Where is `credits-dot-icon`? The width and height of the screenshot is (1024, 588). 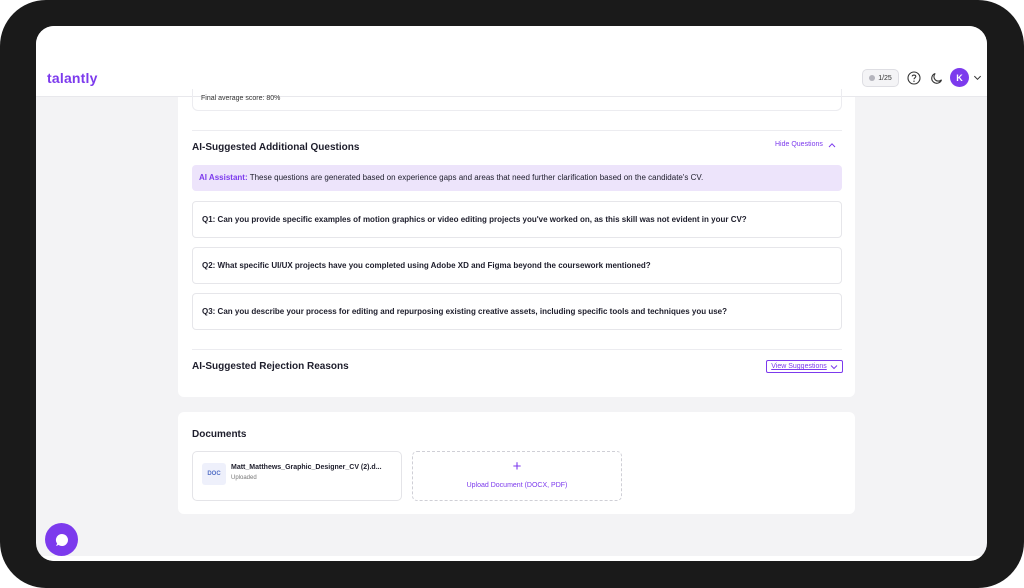 credits-dot-icon is located at coordinates (872, 78).